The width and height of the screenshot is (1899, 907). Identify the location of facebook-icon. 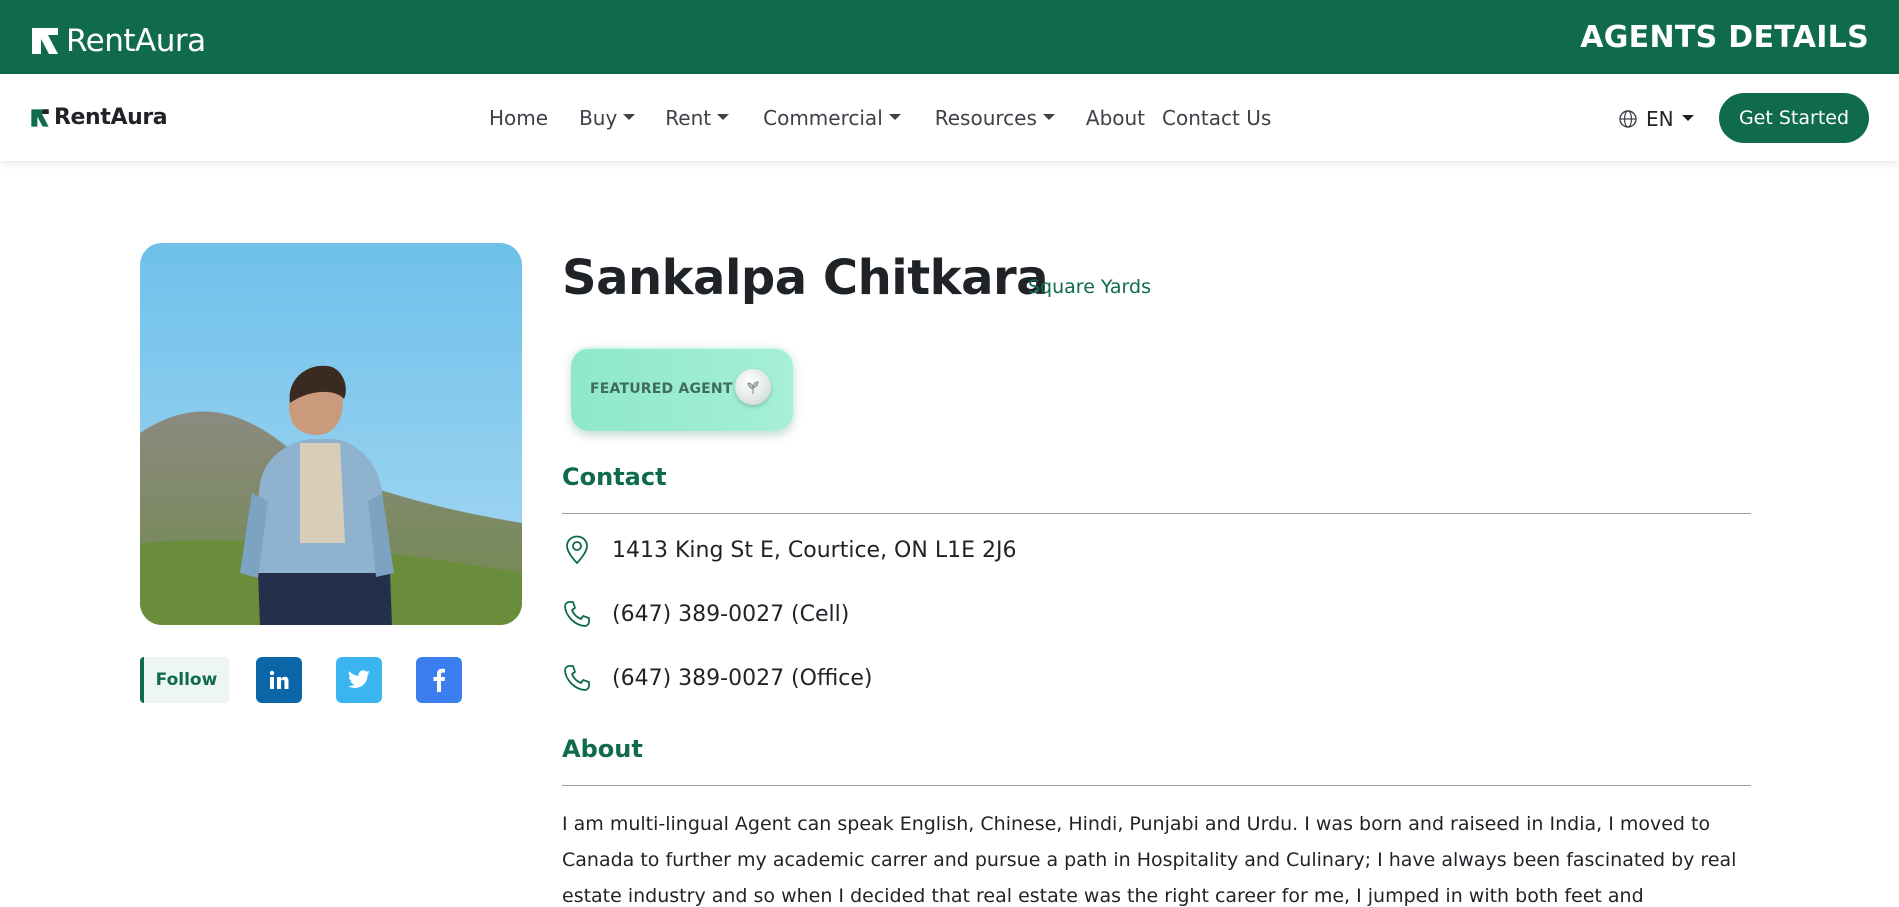
(439, 680).